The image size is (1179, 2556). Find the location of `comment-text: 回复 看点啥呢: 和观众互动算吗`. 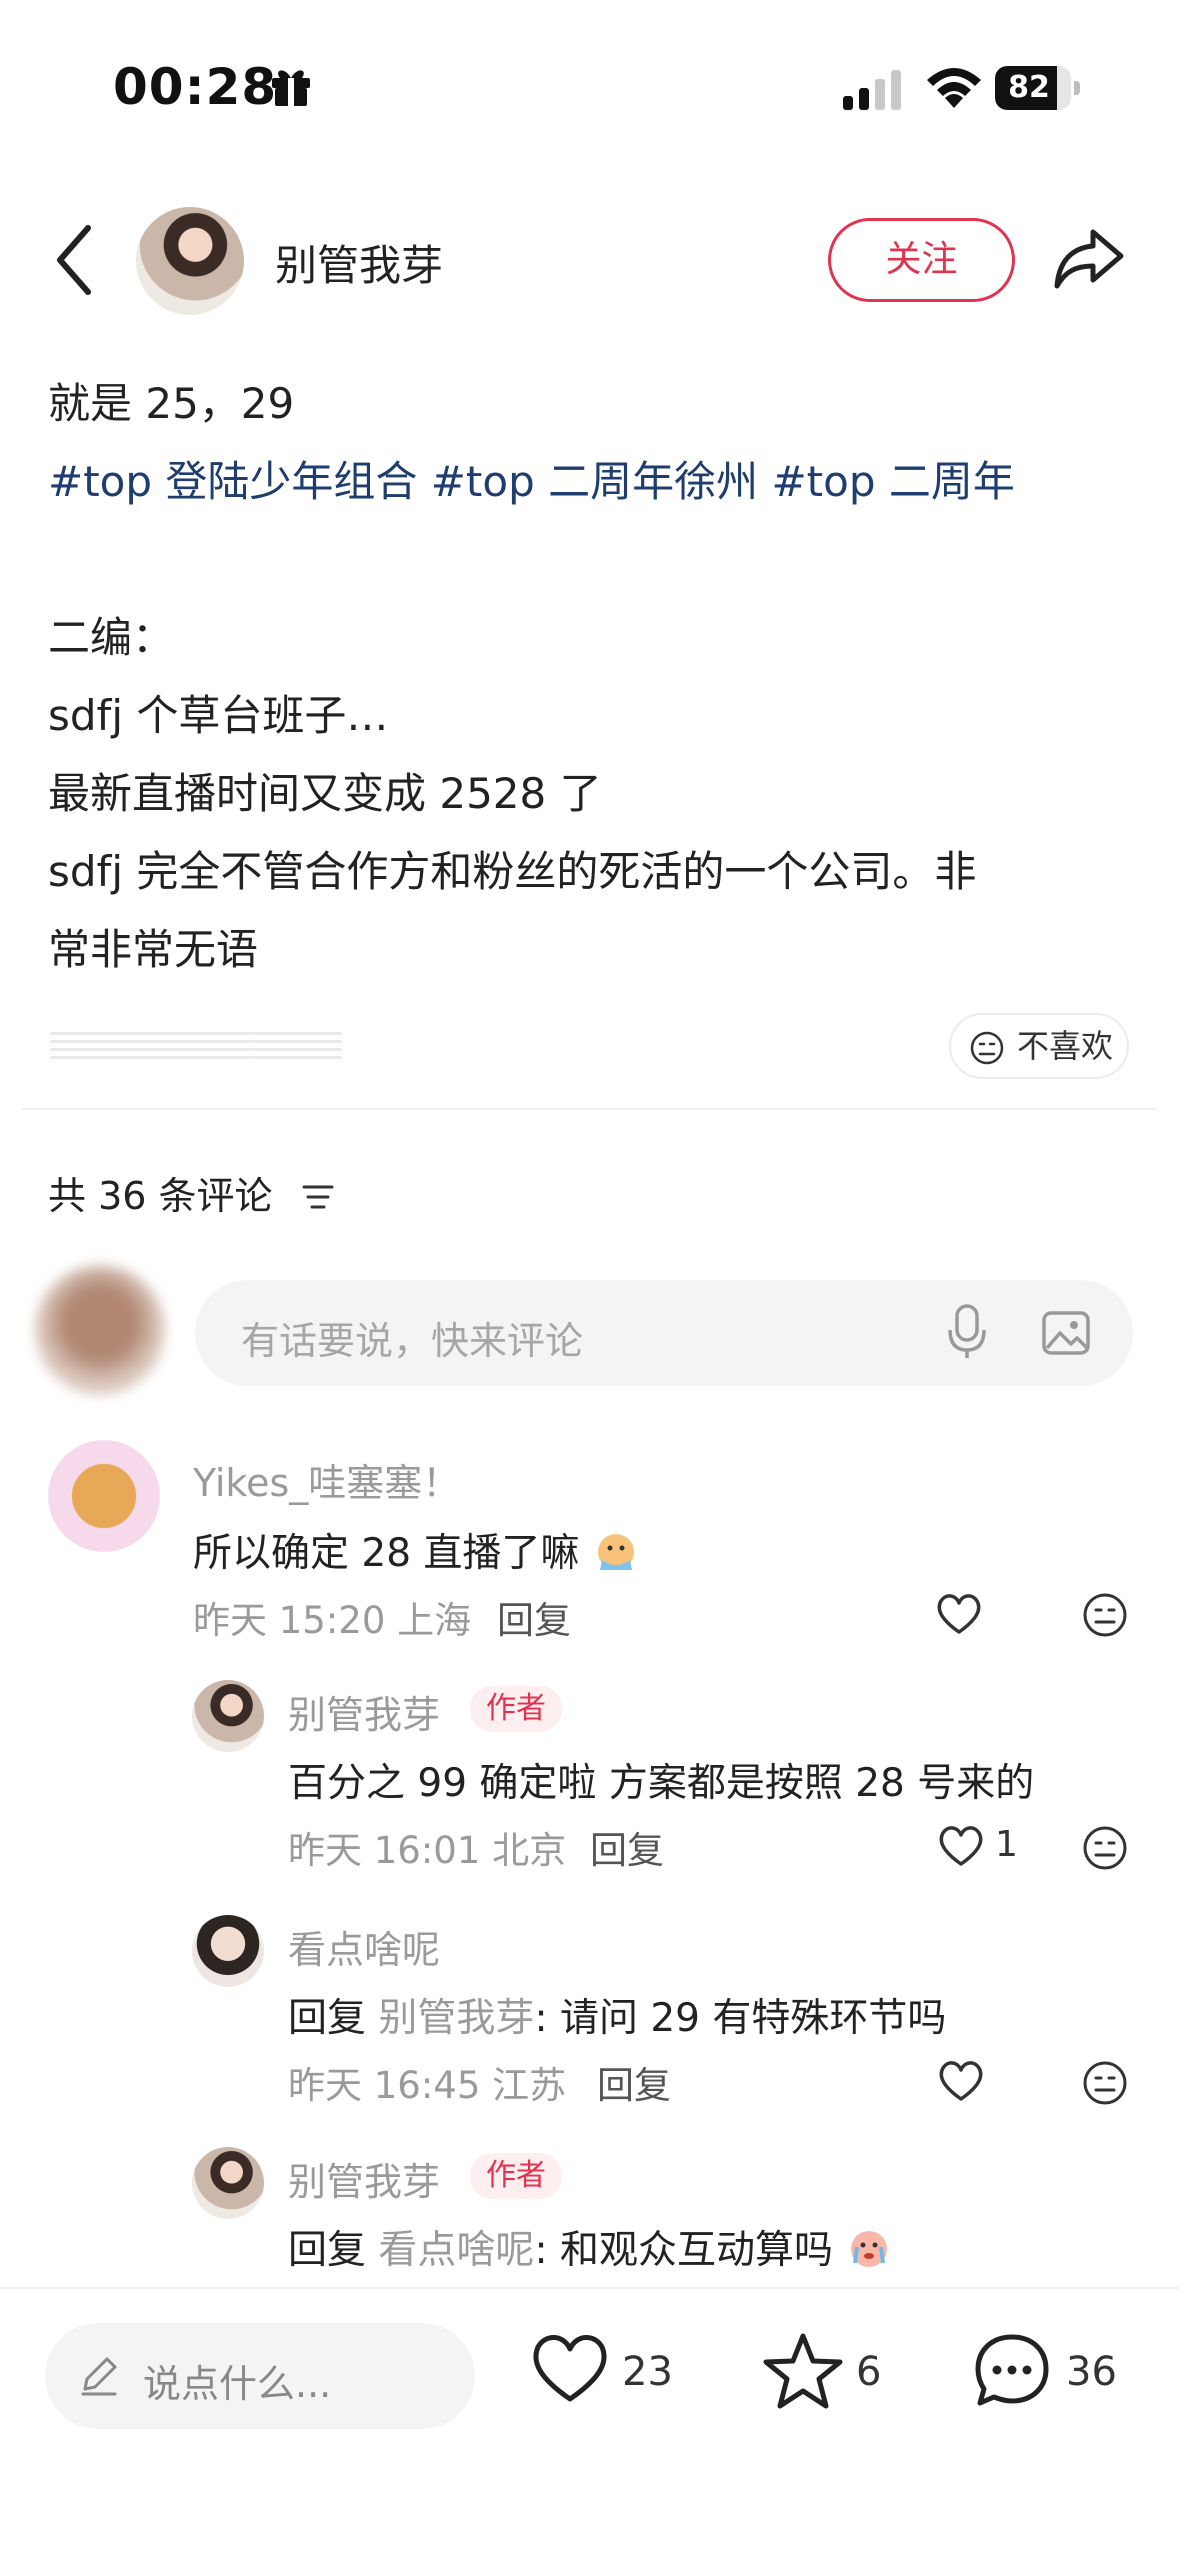

comment-text: 回复 看点啥呢: 和观众互动算吗 is located at coordinates (590, 2247).